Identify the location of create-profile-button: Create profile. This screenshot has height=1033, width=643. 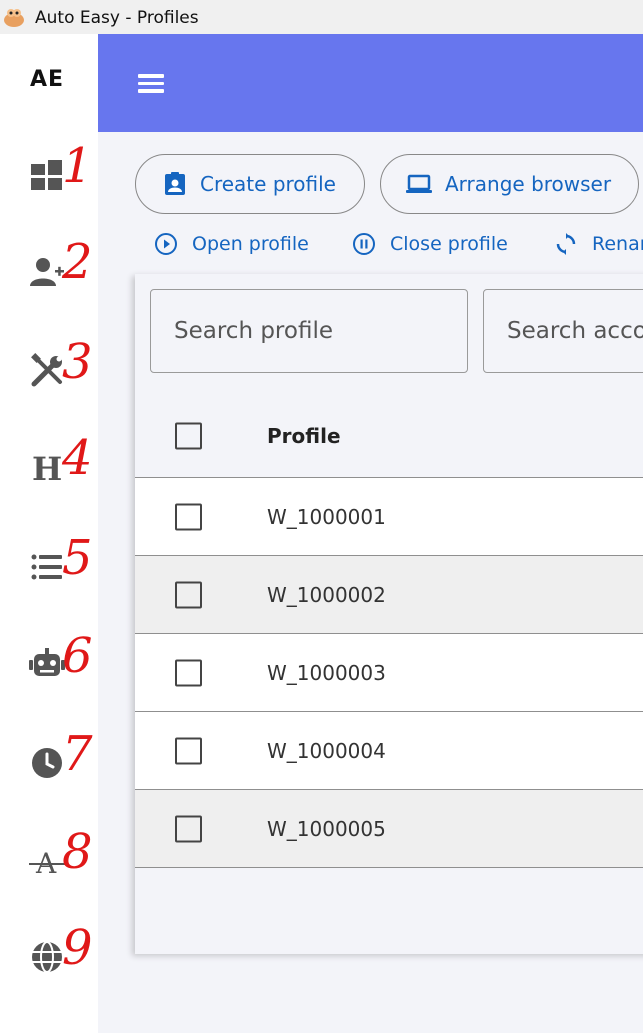
(250, 184).